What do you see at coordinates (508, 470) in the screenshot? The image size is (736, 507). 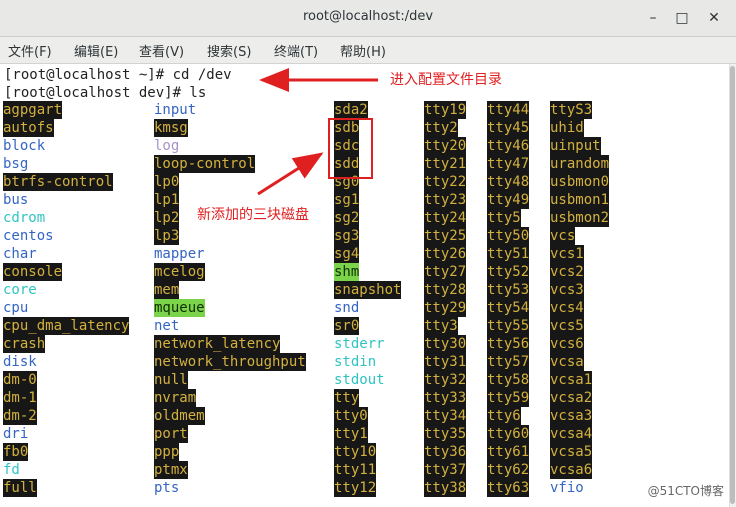 I see `ls-entry: tty62` at bounding box center [508, 470].